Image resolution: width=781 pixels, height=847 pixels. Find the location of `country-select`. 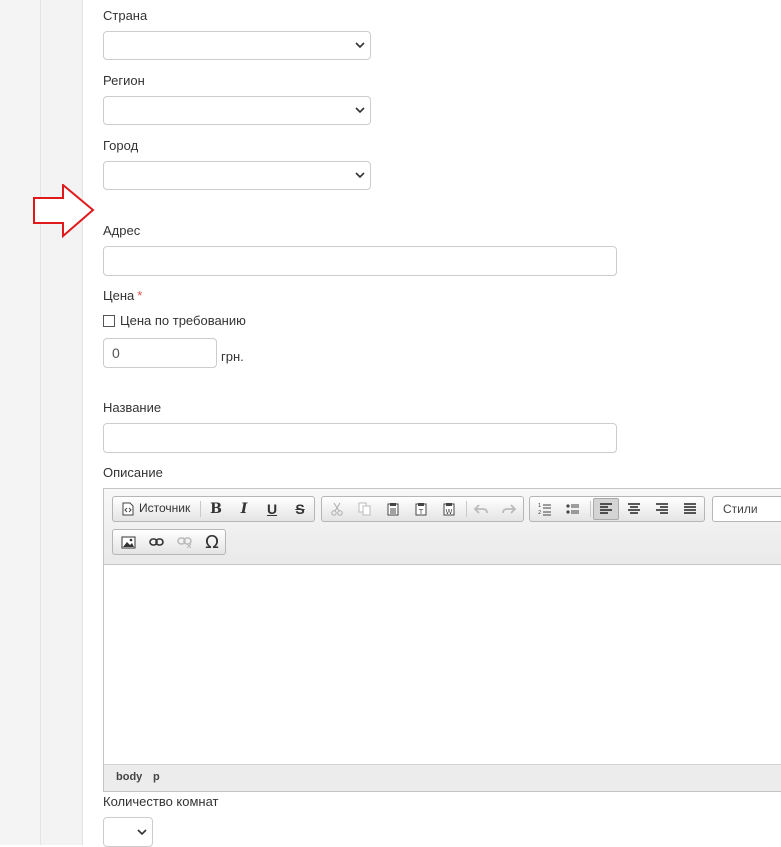

country-select is located at coordinates (237, 45).